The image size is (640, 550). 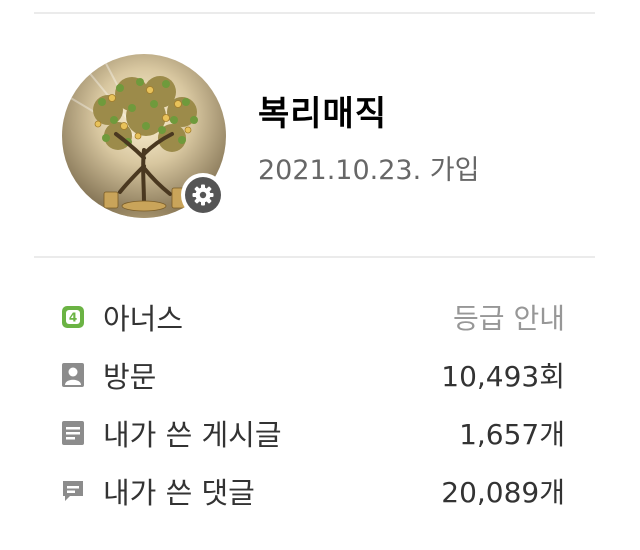 What do you see at coordinates (143, 319) in the screenshot?
I see `level-label: 아너스` at bounding box center [143, 319].